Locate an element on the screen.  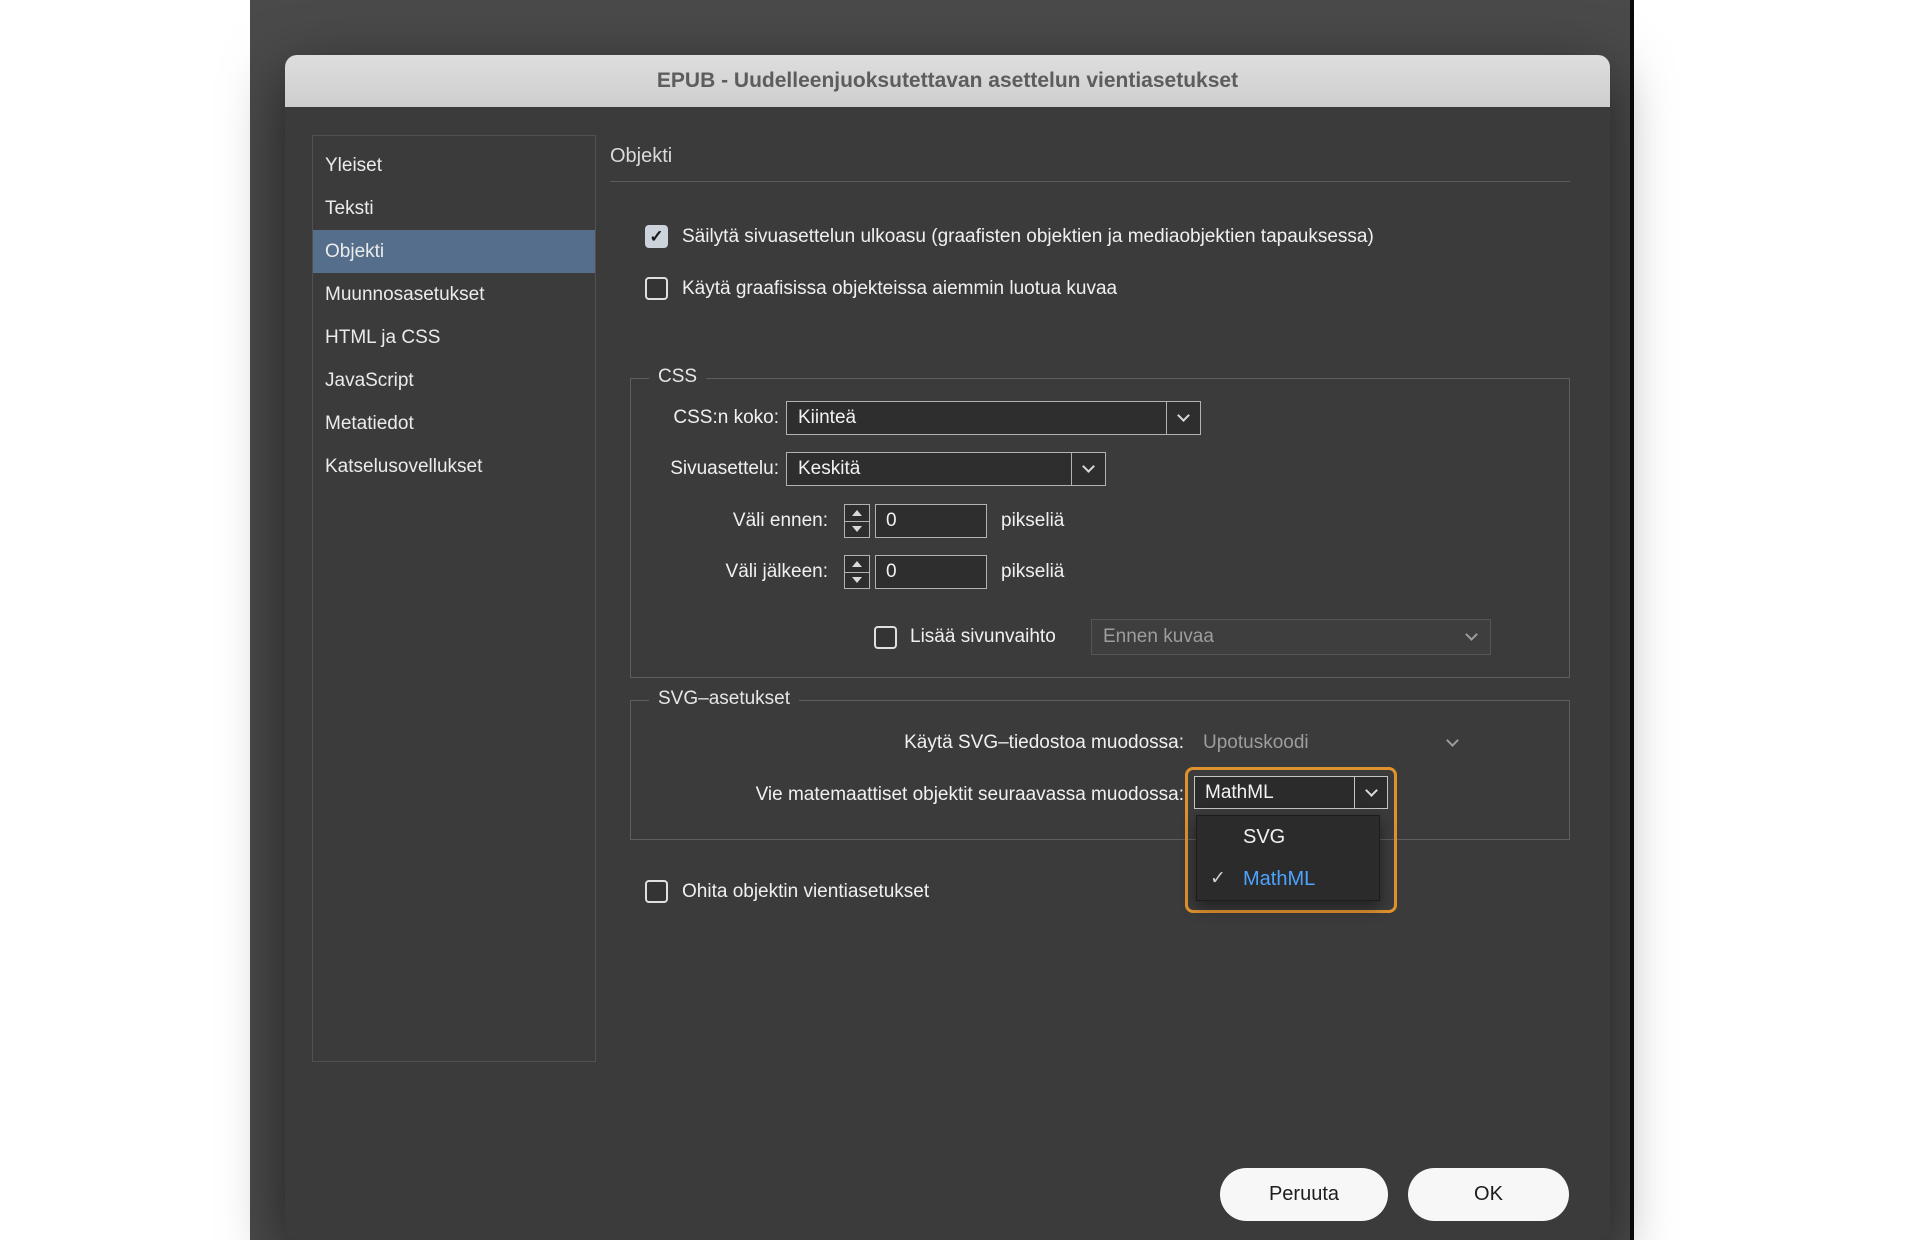
space-after-label: Väli jälkeen: is located at coordinates (776, 571).